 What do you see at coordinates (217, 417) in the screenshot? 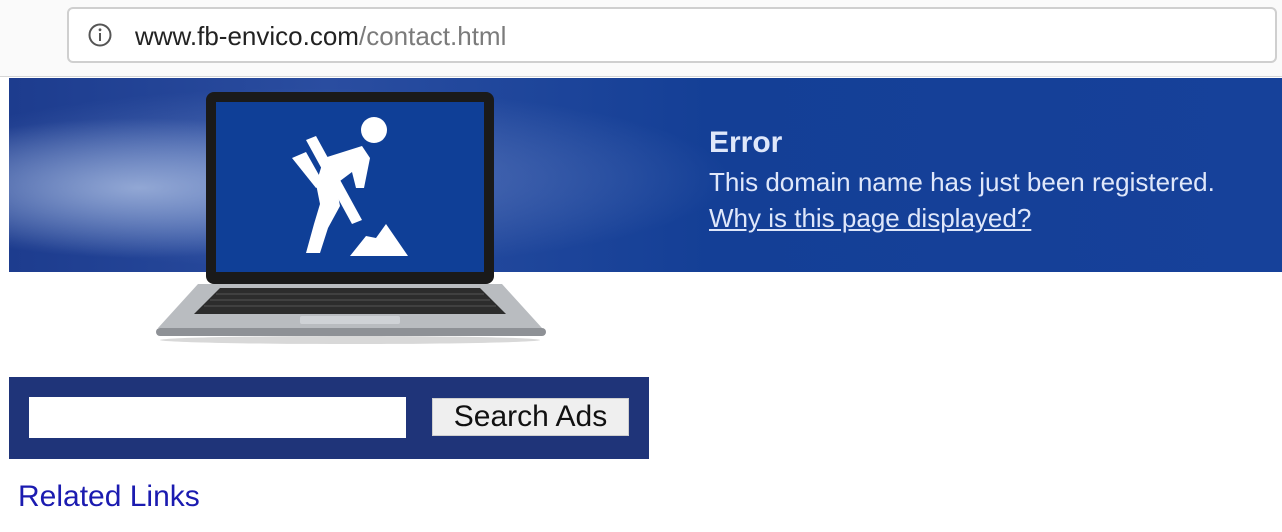
I see `search-input` at bounding box center [217, 417].